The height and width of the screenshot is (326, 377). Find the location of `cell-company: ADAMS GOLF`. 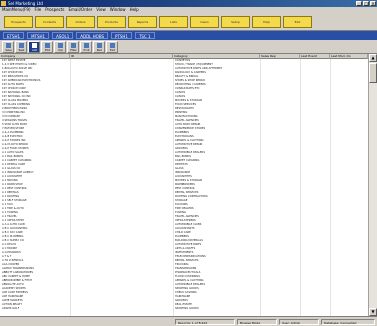

cell-company: ADAMS GOLF is located at coordinates (11, 308).